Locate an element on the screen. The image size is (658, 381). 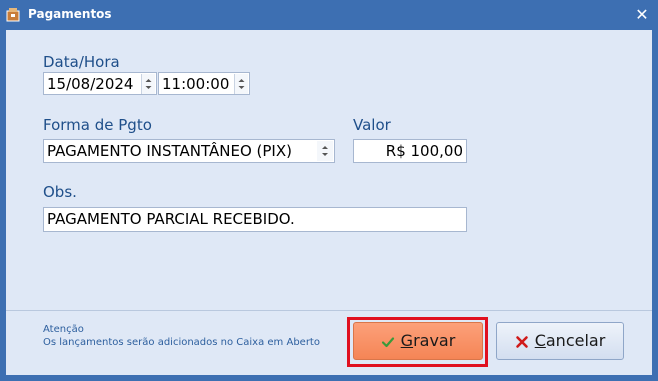
date-value: 15/08/2024 is located at coordinates (90, 84).